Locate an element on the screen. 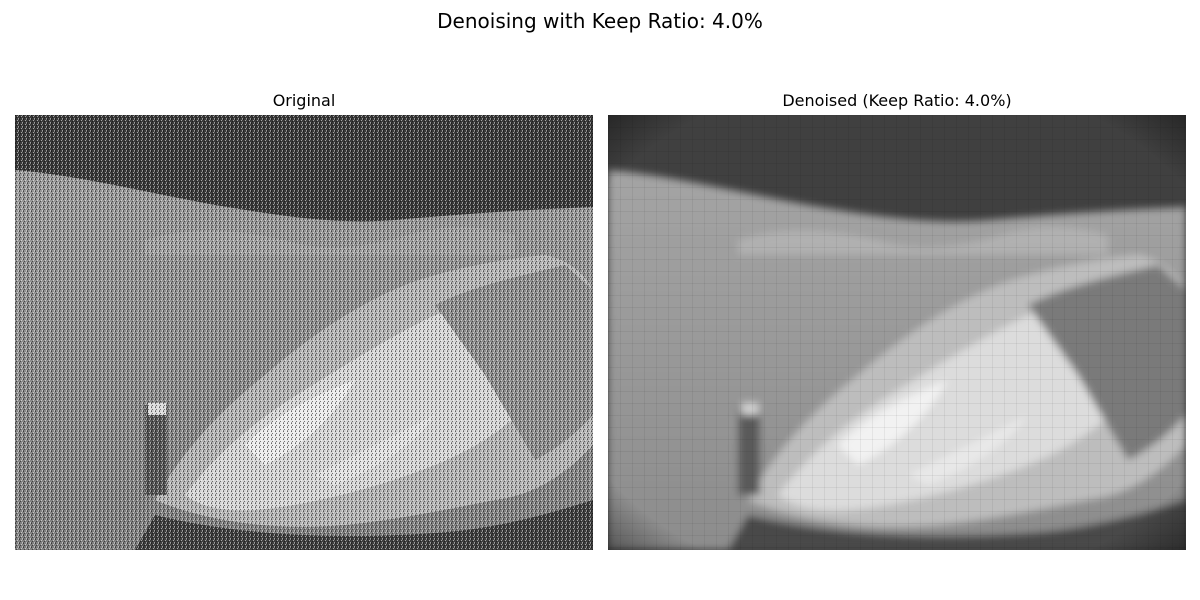 Image resolution: width=1200 pixels, height=600 pixels. original-panel-title: Original is located at coordinates (304, 100).